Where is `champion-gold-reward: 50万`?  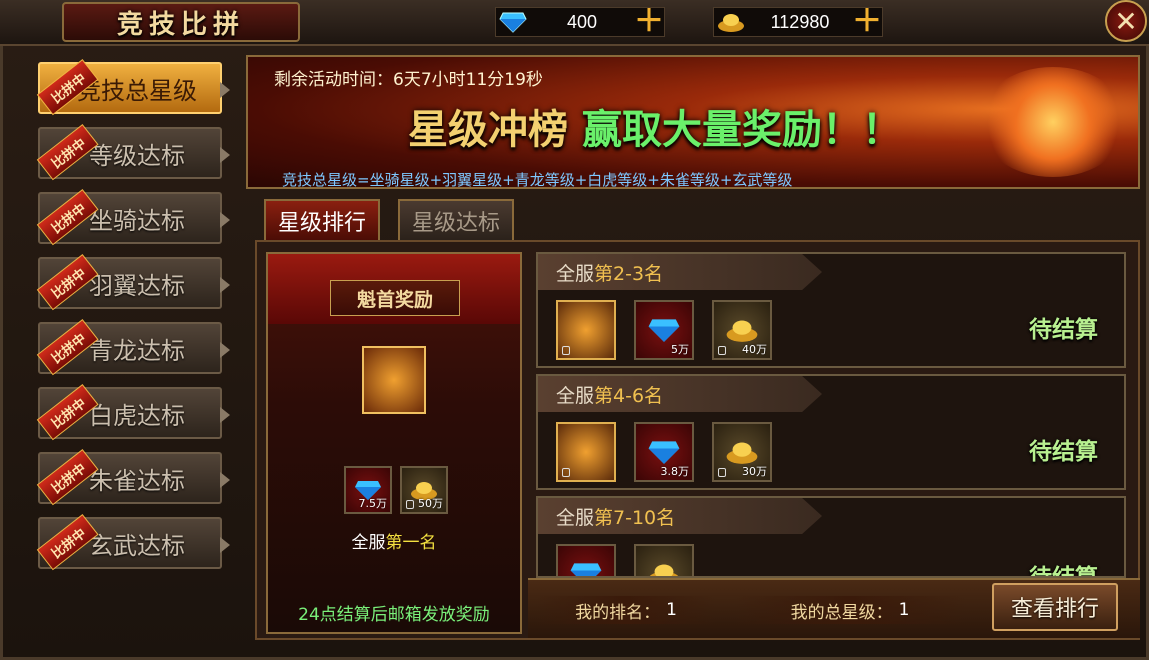
champion-gold-reward: 50万 is located at coordinates (424, 490).